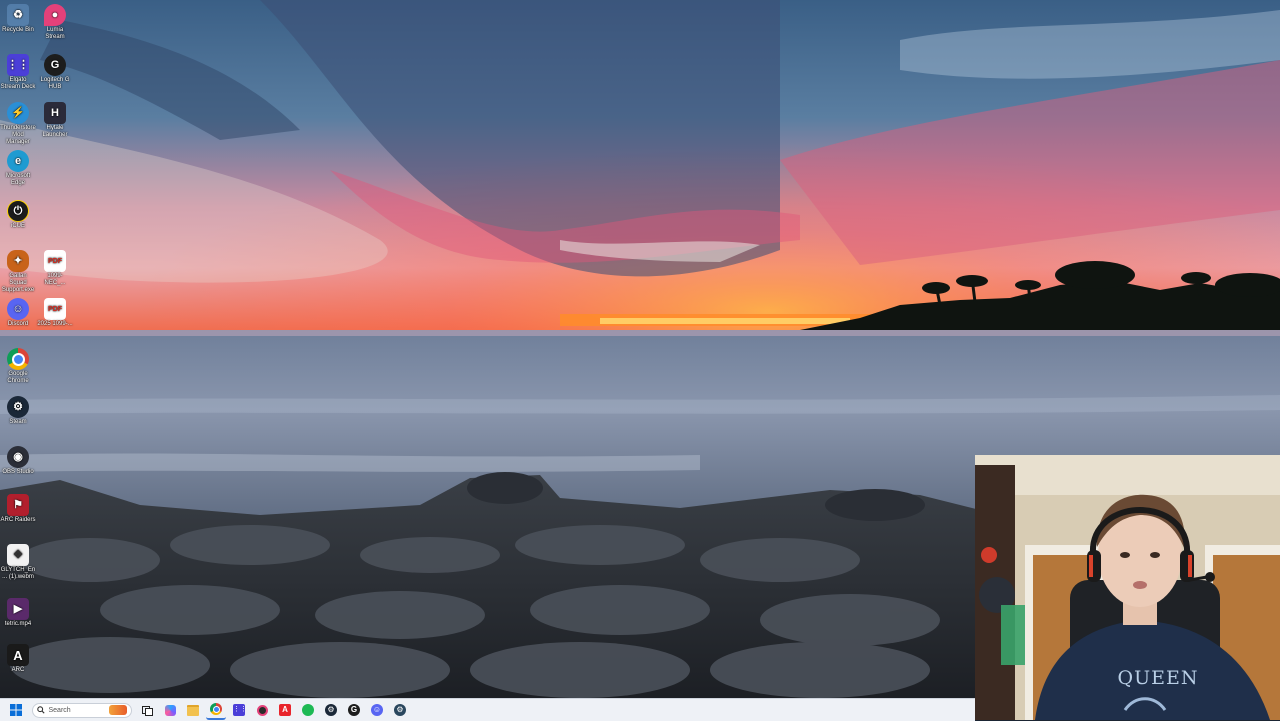  What do you see at coordinates (18, 457) in the screenshot?
I see `obs-icon: ◉` at bounding box center [18, 457].